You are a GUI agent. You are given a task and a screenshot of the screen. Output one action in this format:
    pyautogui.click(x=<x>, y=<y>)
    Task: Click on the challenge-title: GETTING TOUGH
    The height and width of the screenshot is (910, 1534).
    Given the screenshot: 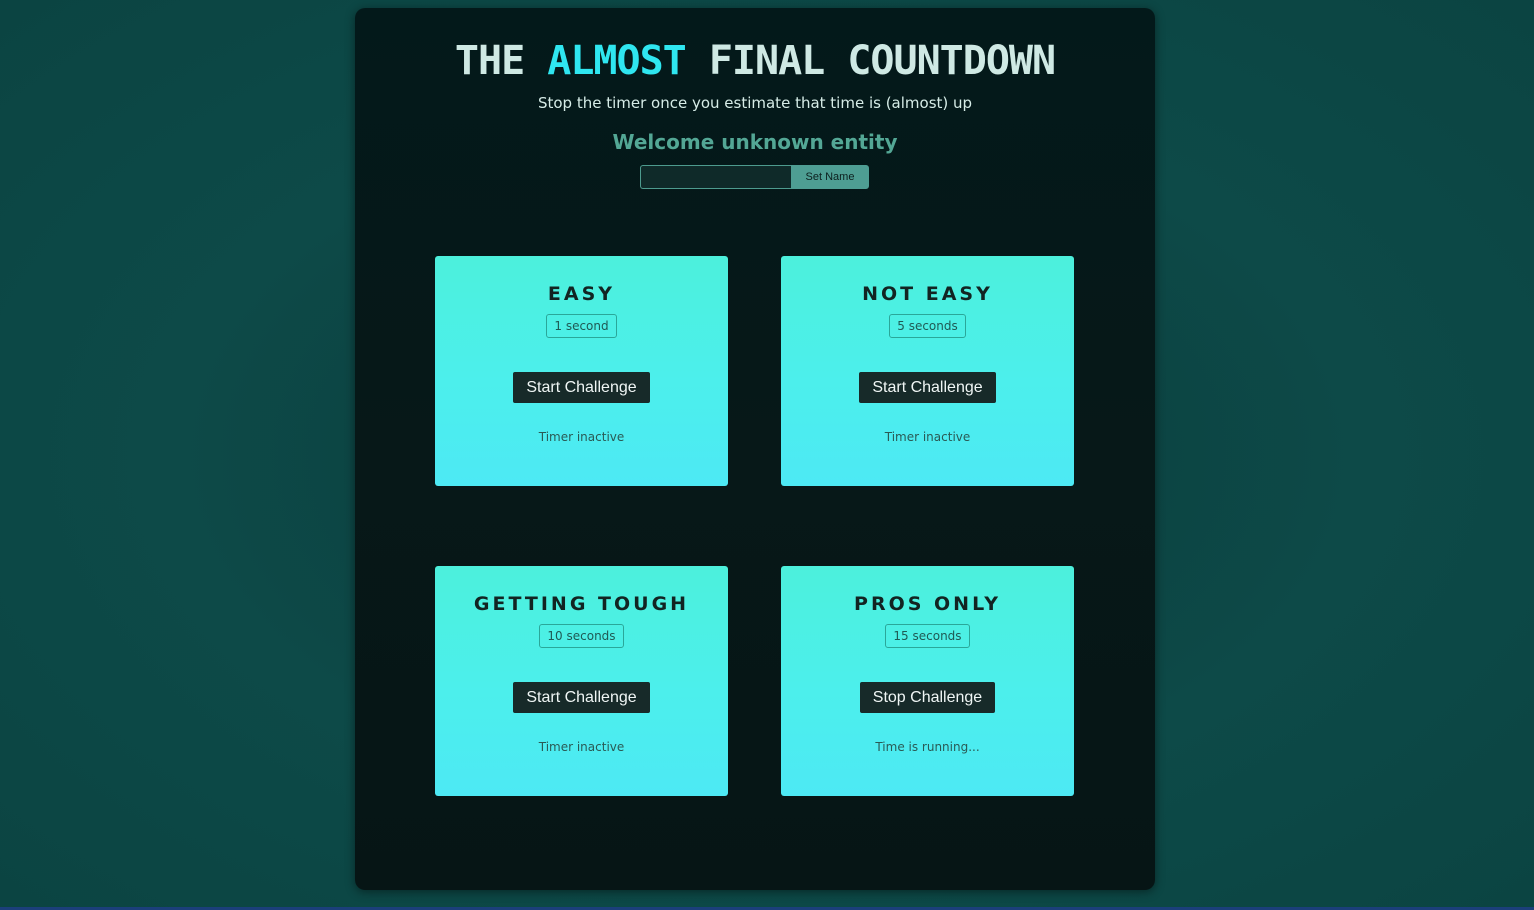 What is the action you would take?
    pyautogui.click(x=581, y=604)
    